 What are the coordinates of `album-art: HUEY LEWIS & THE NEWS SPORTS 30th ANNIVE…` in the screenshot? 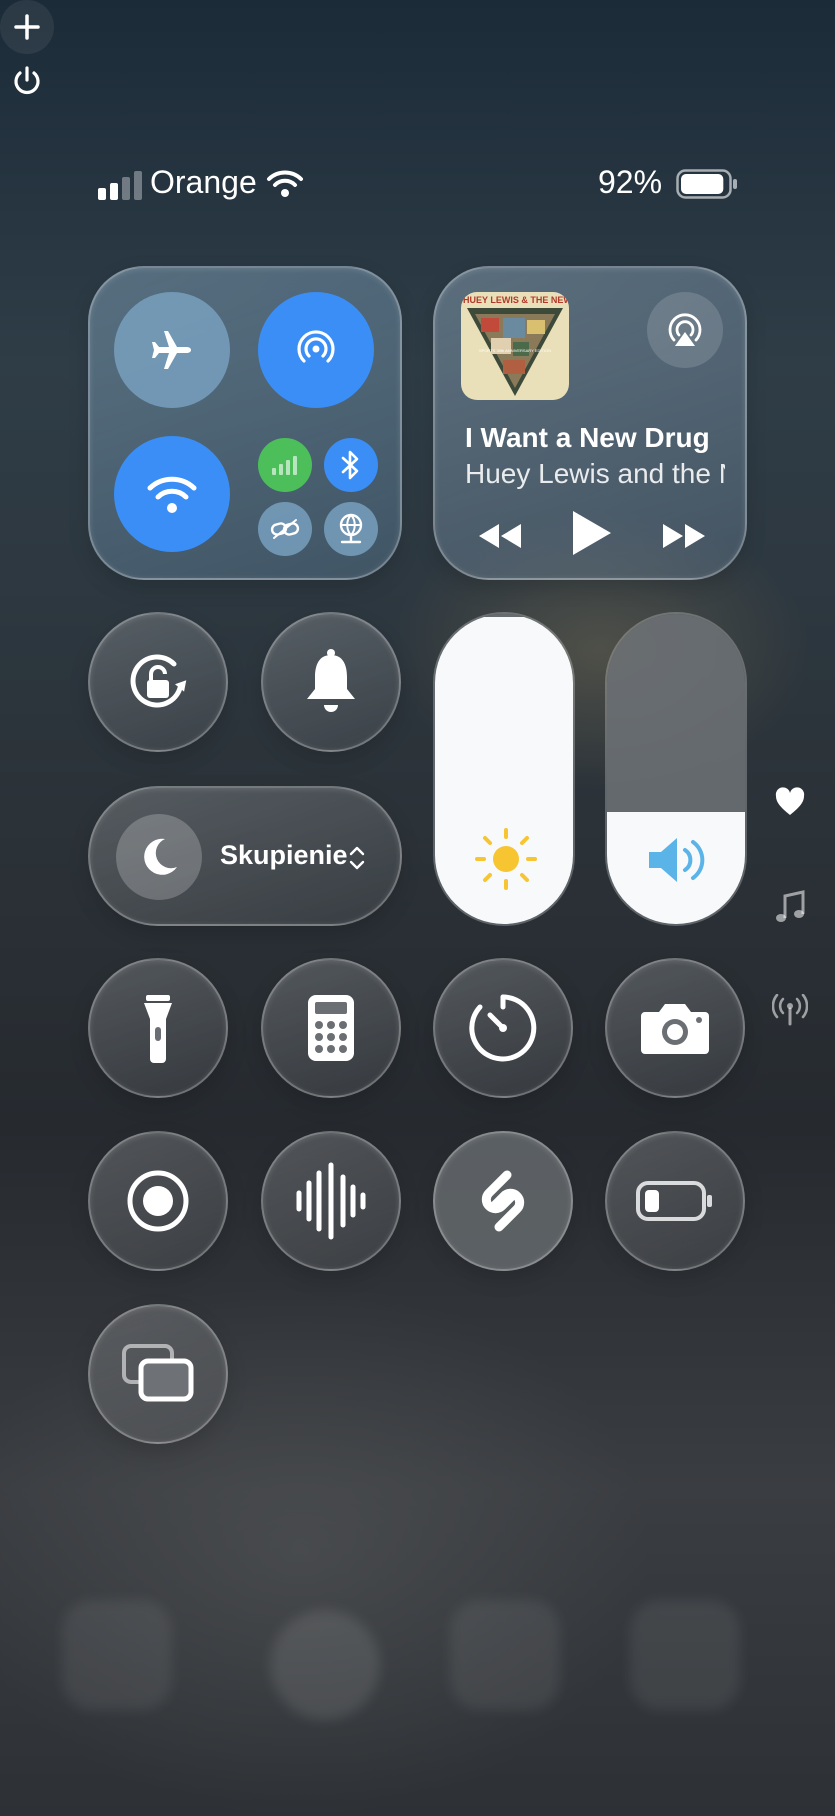 It's located at (515, 346).